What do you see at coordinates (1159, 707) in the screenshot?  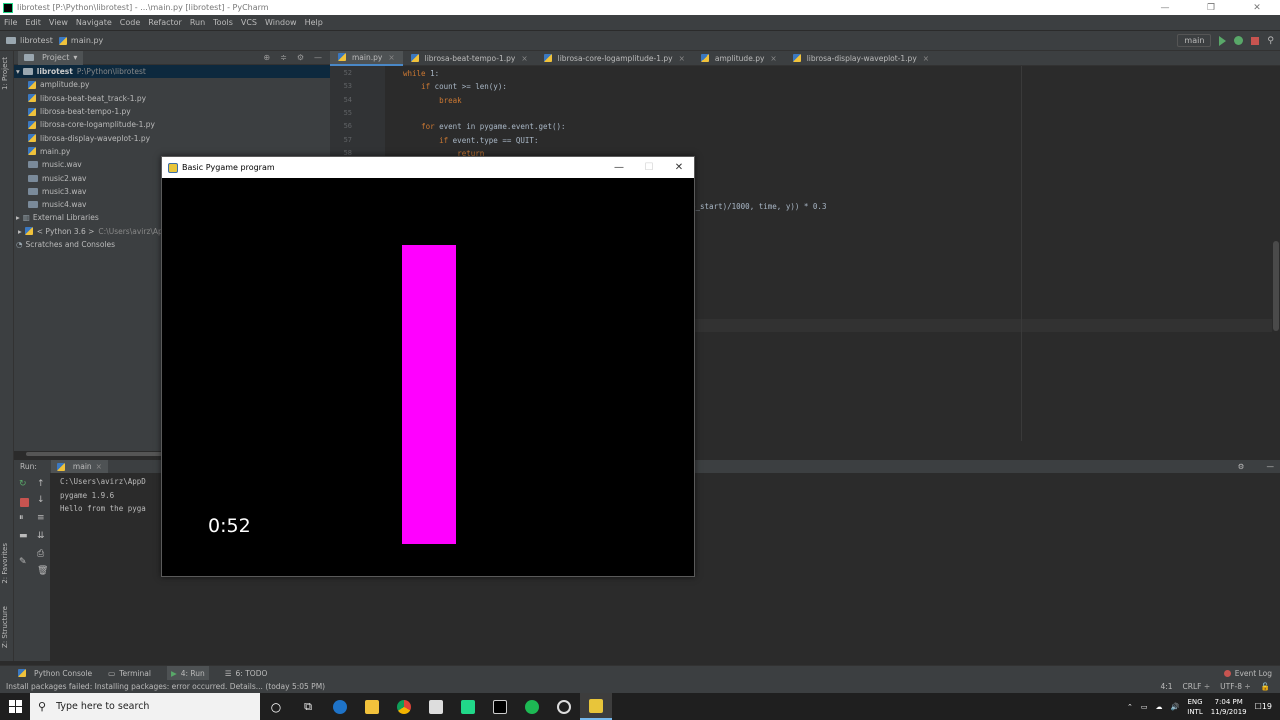 I see `cloud-icon: ☁` at bounding box center [1159, 707].